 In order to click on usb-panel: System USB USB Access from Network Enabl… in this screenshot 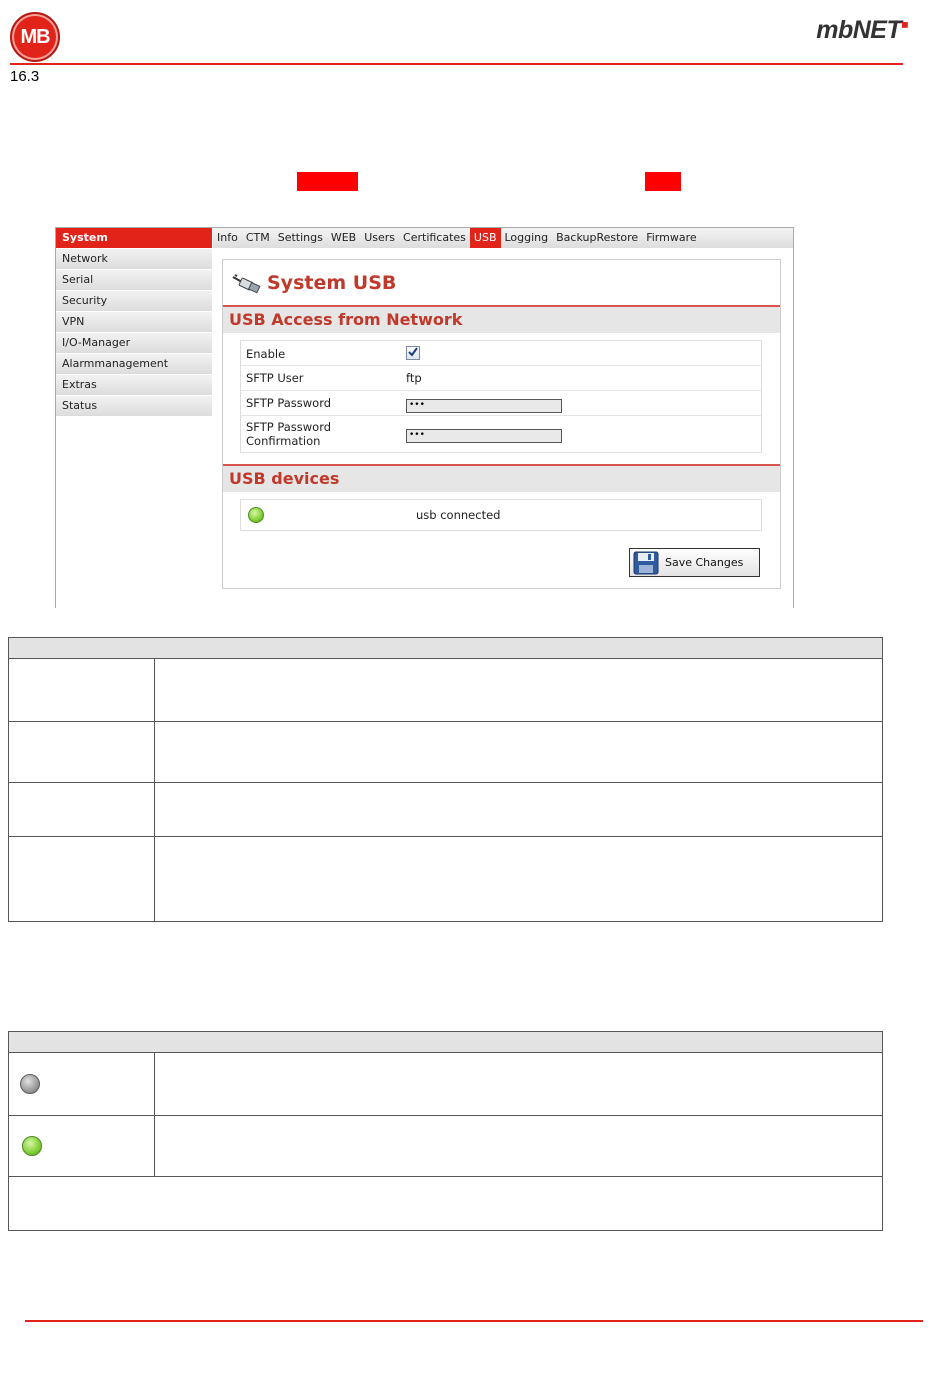, I will do `click(501, 424)`.